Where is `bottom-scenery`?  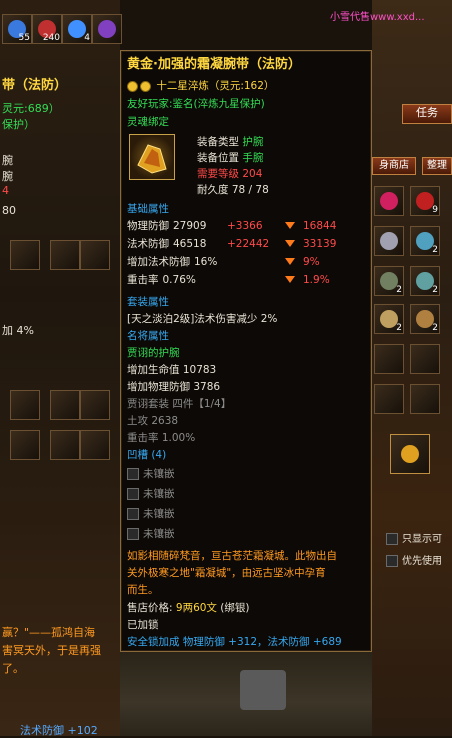 bottom-scenery is located at coordinates (246, 694).